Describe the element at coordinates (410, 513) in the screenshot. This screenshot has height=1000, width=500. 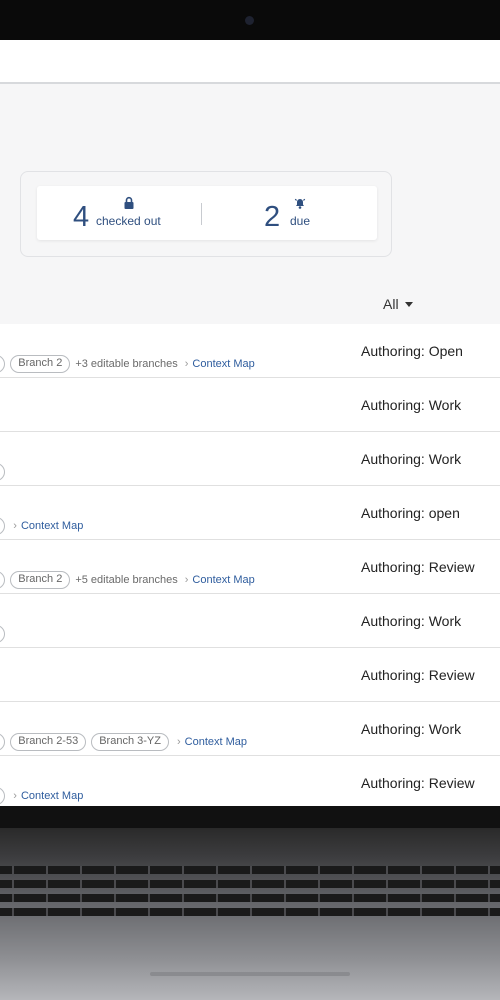
I see `authoring-status: Authoring: open` at that location.